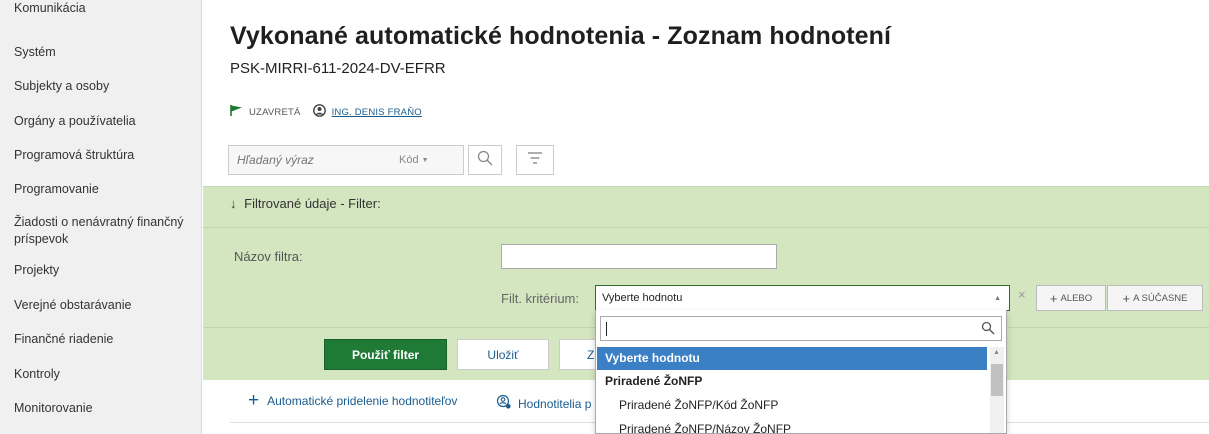  I want to click on filter-icon, so click(535, 160).